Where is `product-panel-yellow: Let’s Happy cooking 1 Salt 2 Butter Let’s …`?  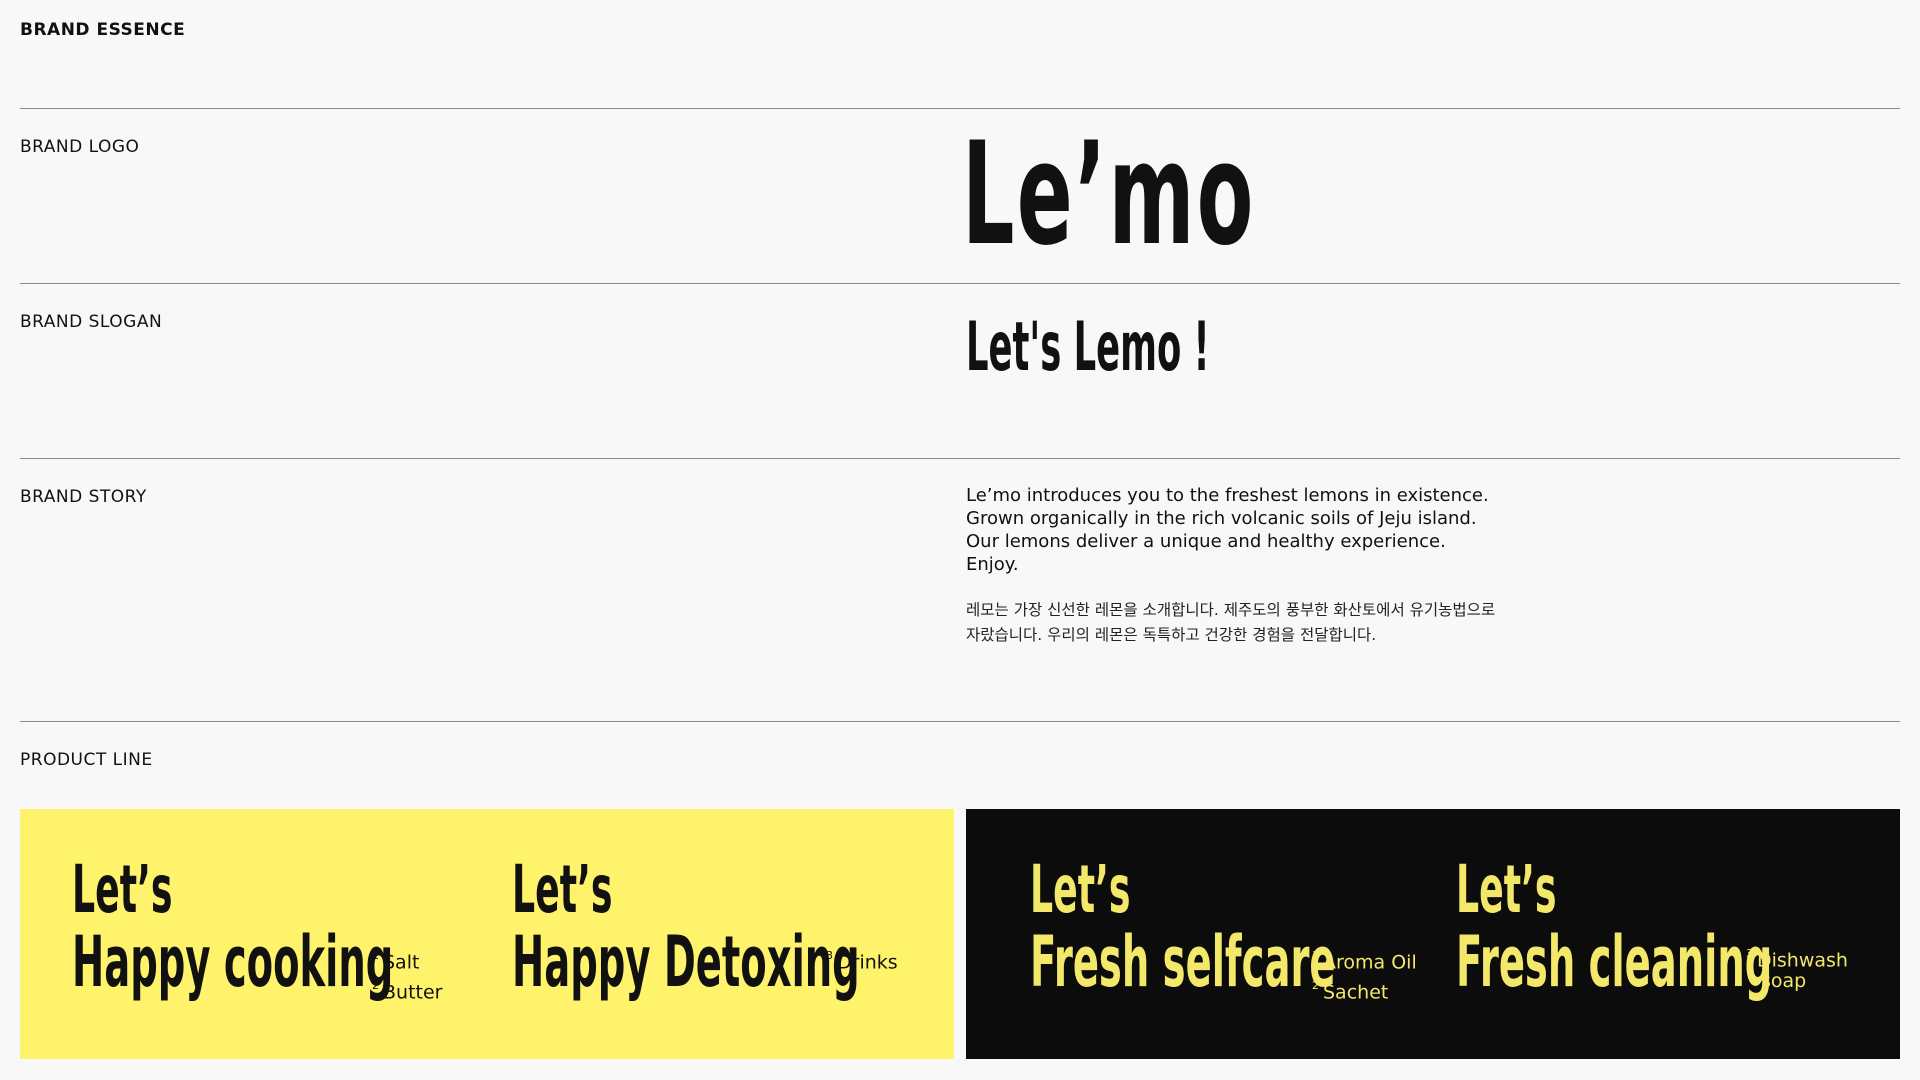 product-panel-yellow: Let’s Happy cooking 1 Salt 2 Butter Let’s … is located at coordinates (487, 934).